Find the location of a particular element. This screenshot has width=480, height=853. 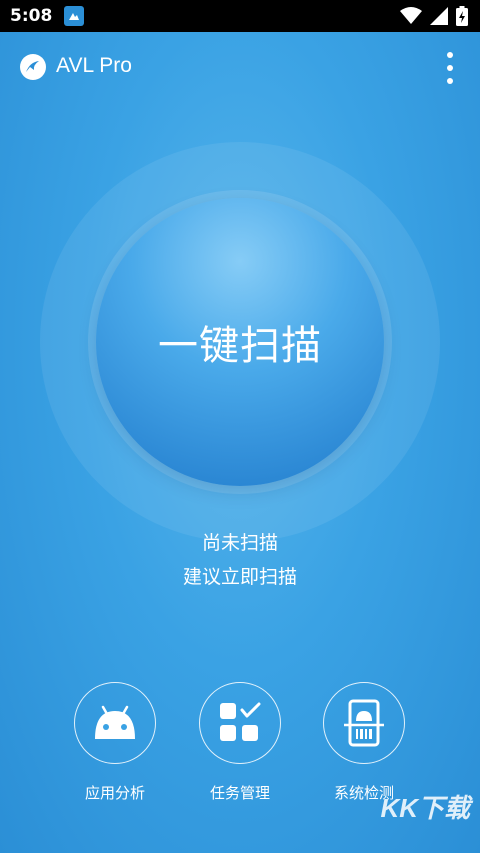

tool-app-analysis-circle is located at coordinates (115, 723).